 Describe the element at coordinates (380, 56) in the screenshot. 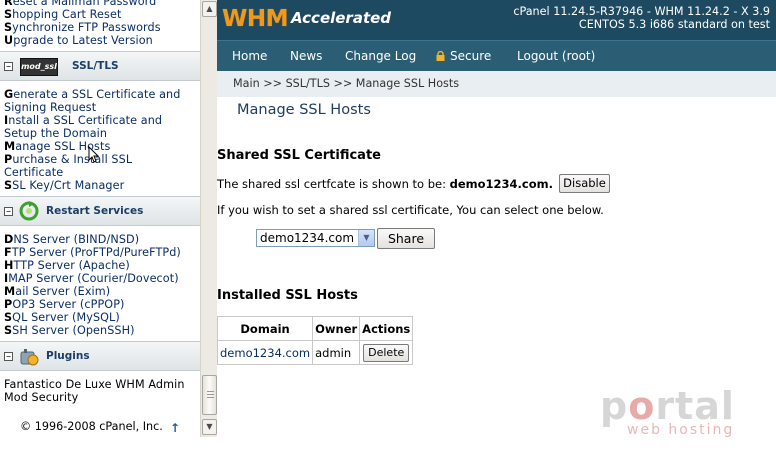

I see `nav-change-log: Change Log` at that location.